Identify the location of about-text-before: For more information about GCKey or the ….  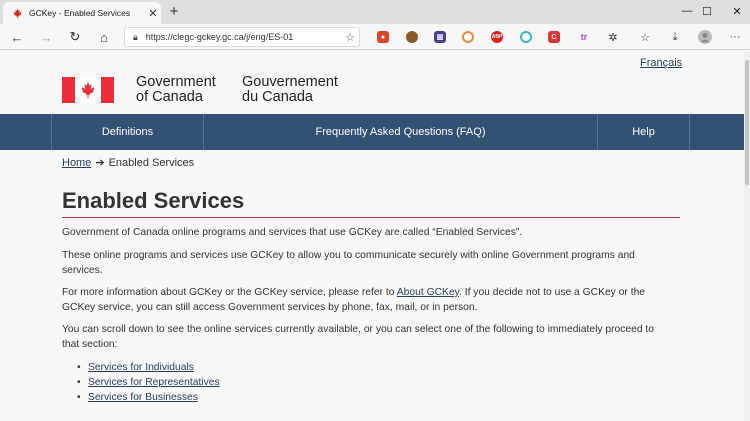
(229, 292).